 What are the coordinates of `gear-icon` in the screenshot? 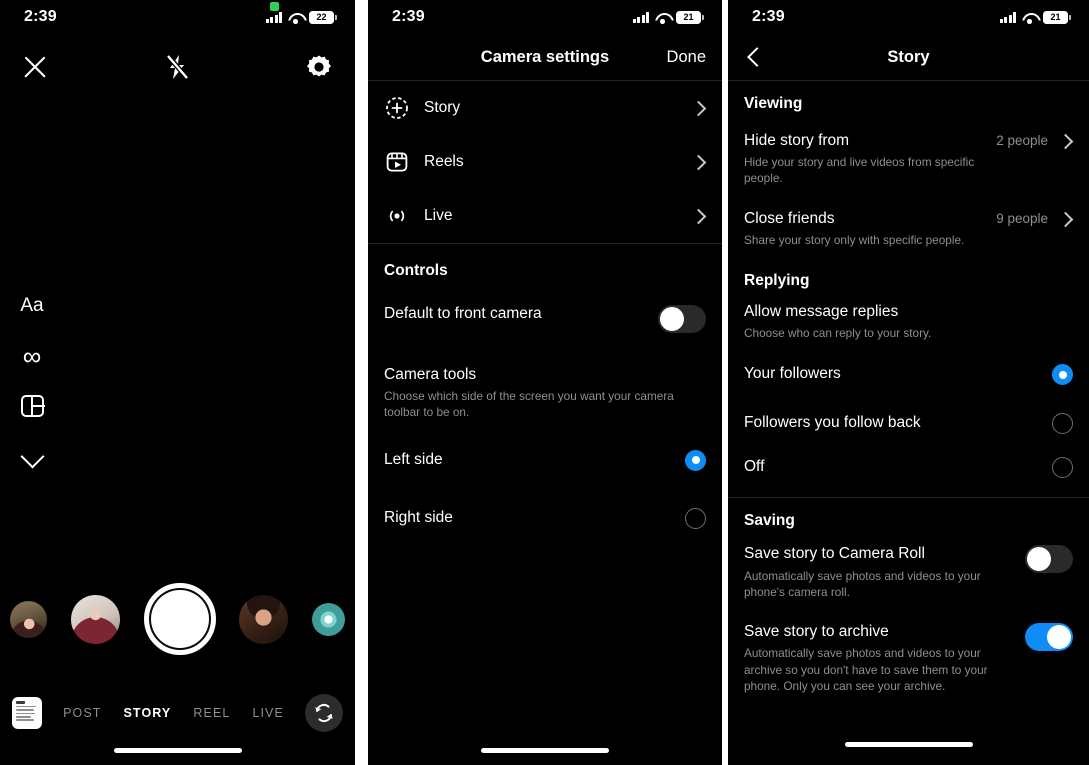 It's located at (319, 67).